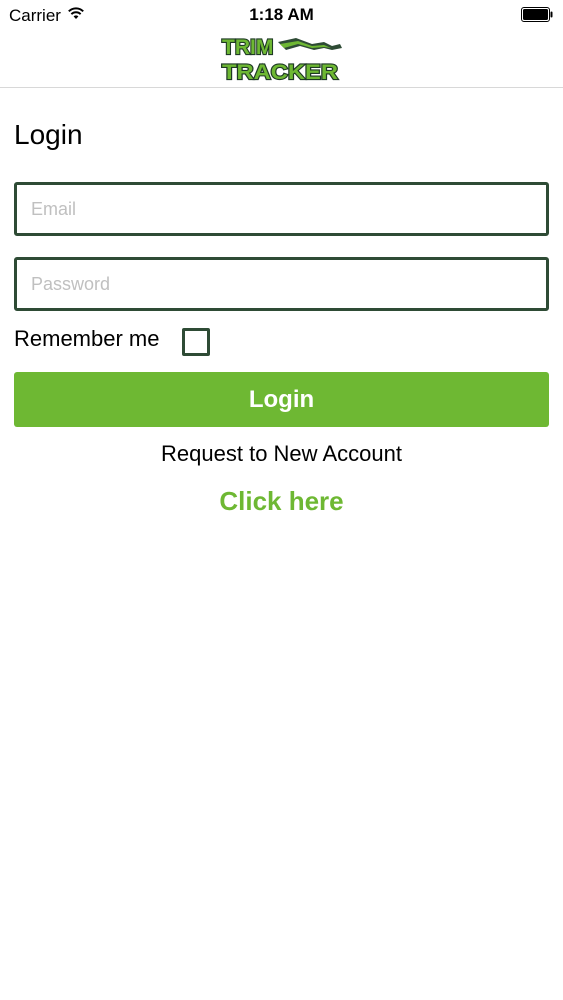 Image resolution: width=563 pixels, height=1000 pixels. I want to click on login-button: Login, so click(281, 399).